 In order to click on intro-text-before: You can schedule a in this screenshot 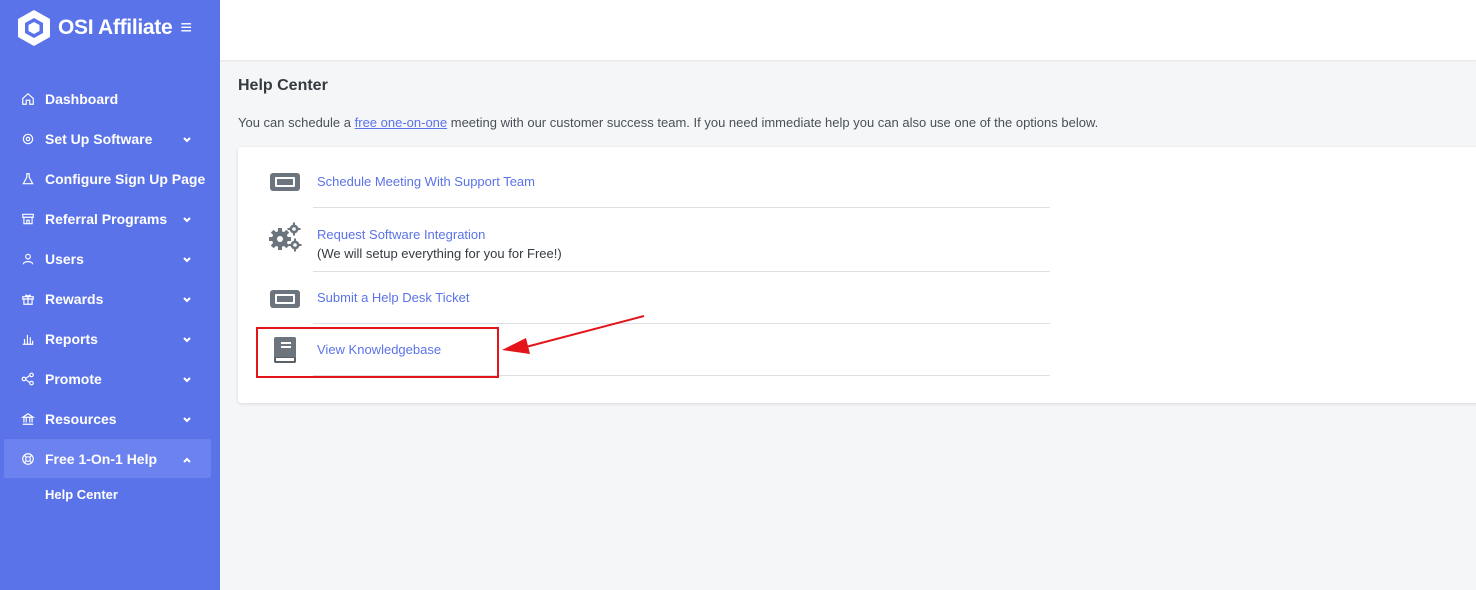, I will do `click(296, 122)`.